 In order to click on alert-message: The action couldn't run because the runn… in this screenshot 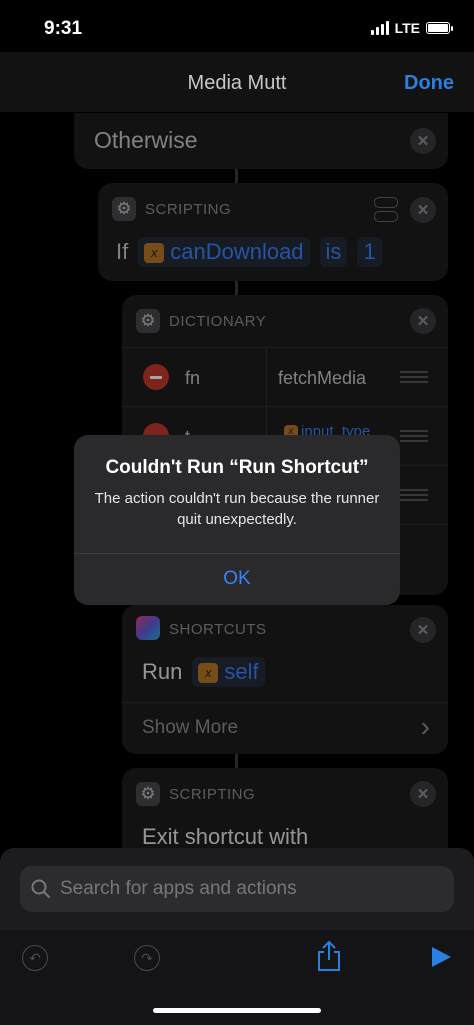, I will do `click(237, 509)`.